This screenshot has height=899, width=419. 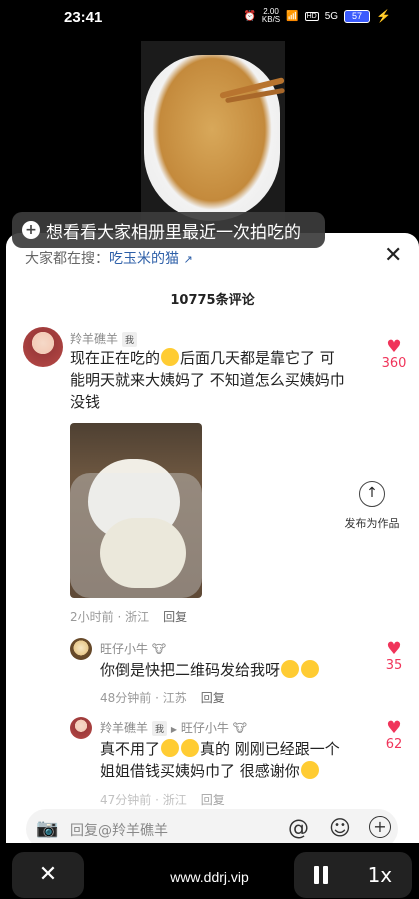 I want to click on publish-label: 发布为作品, so click(x=372, y=523).